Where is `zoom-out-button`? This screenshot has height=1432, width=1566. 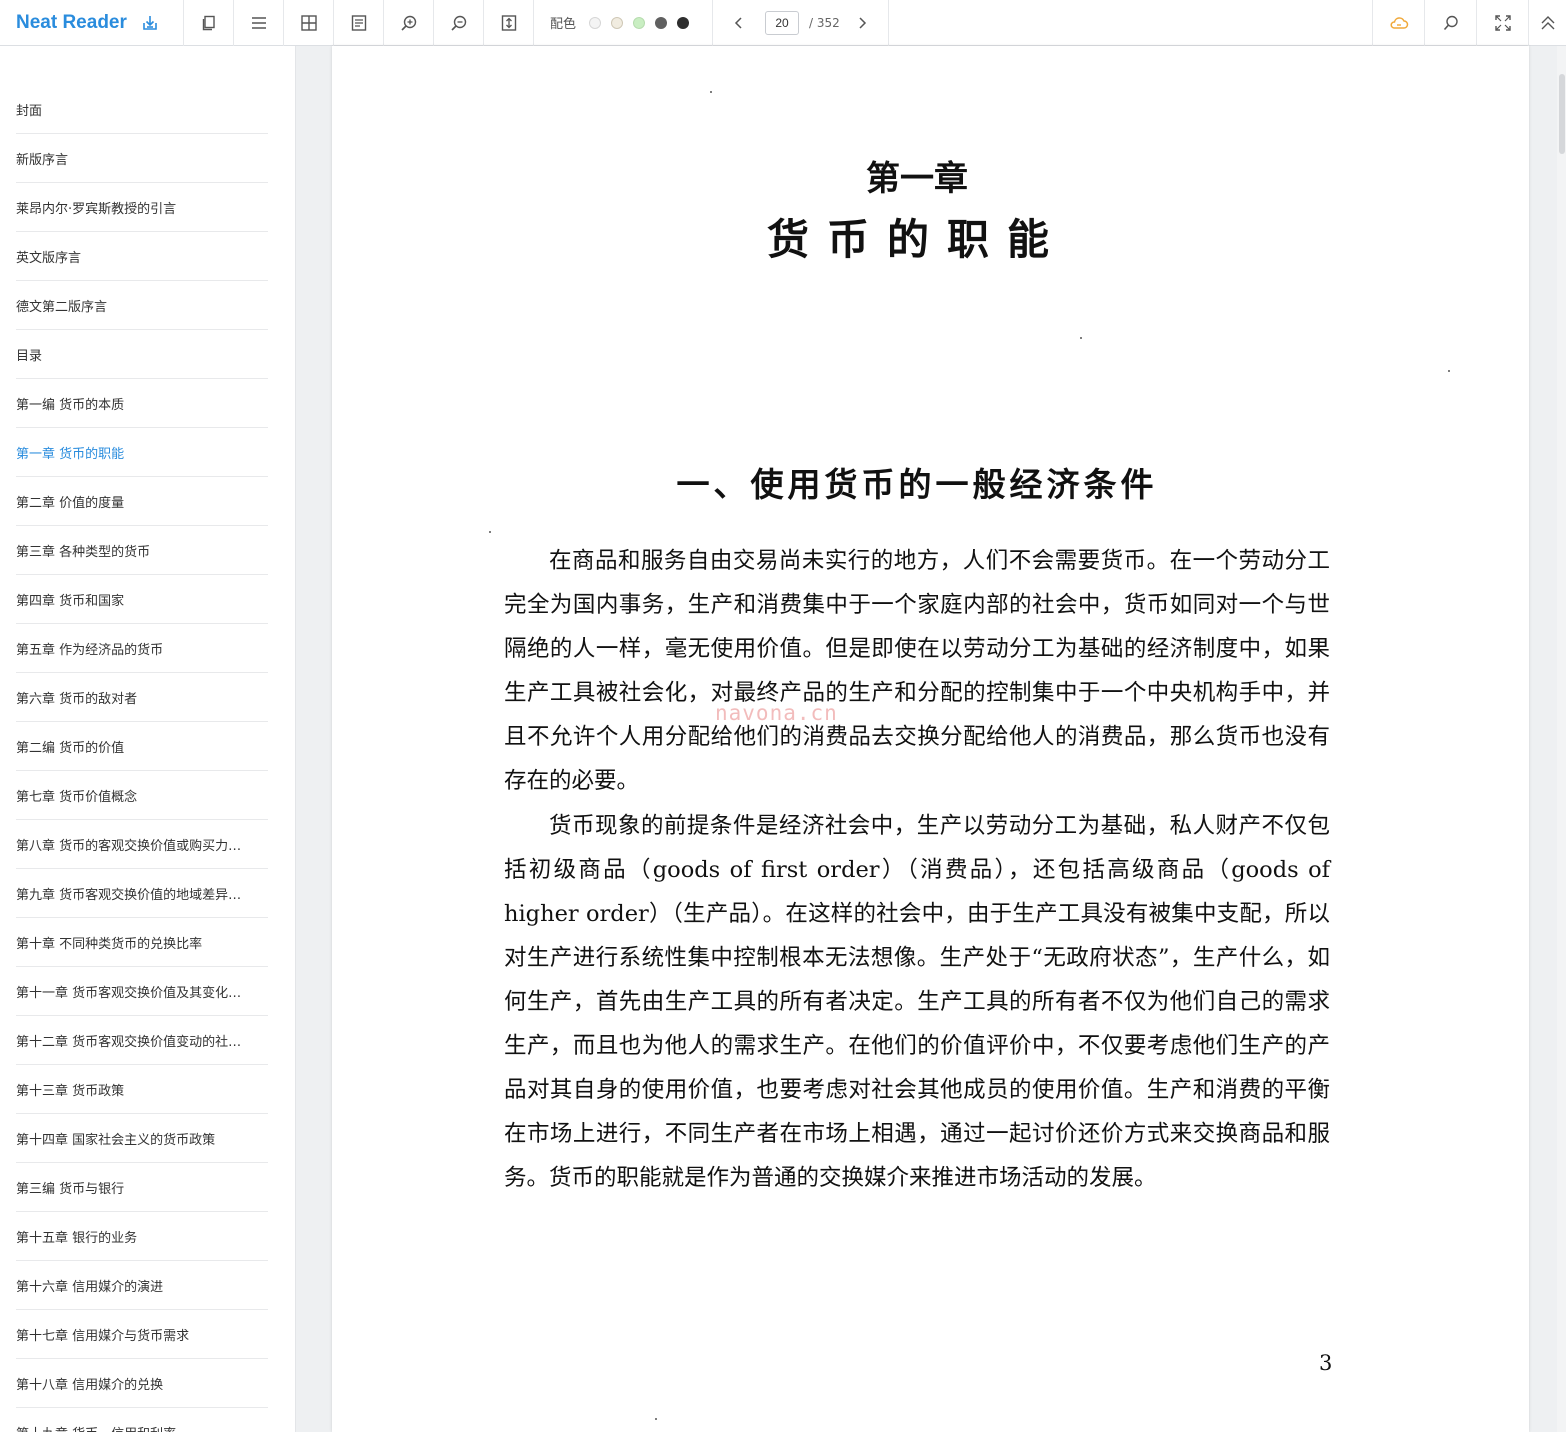
zoom-out-button is located at coordinates (459, 23).